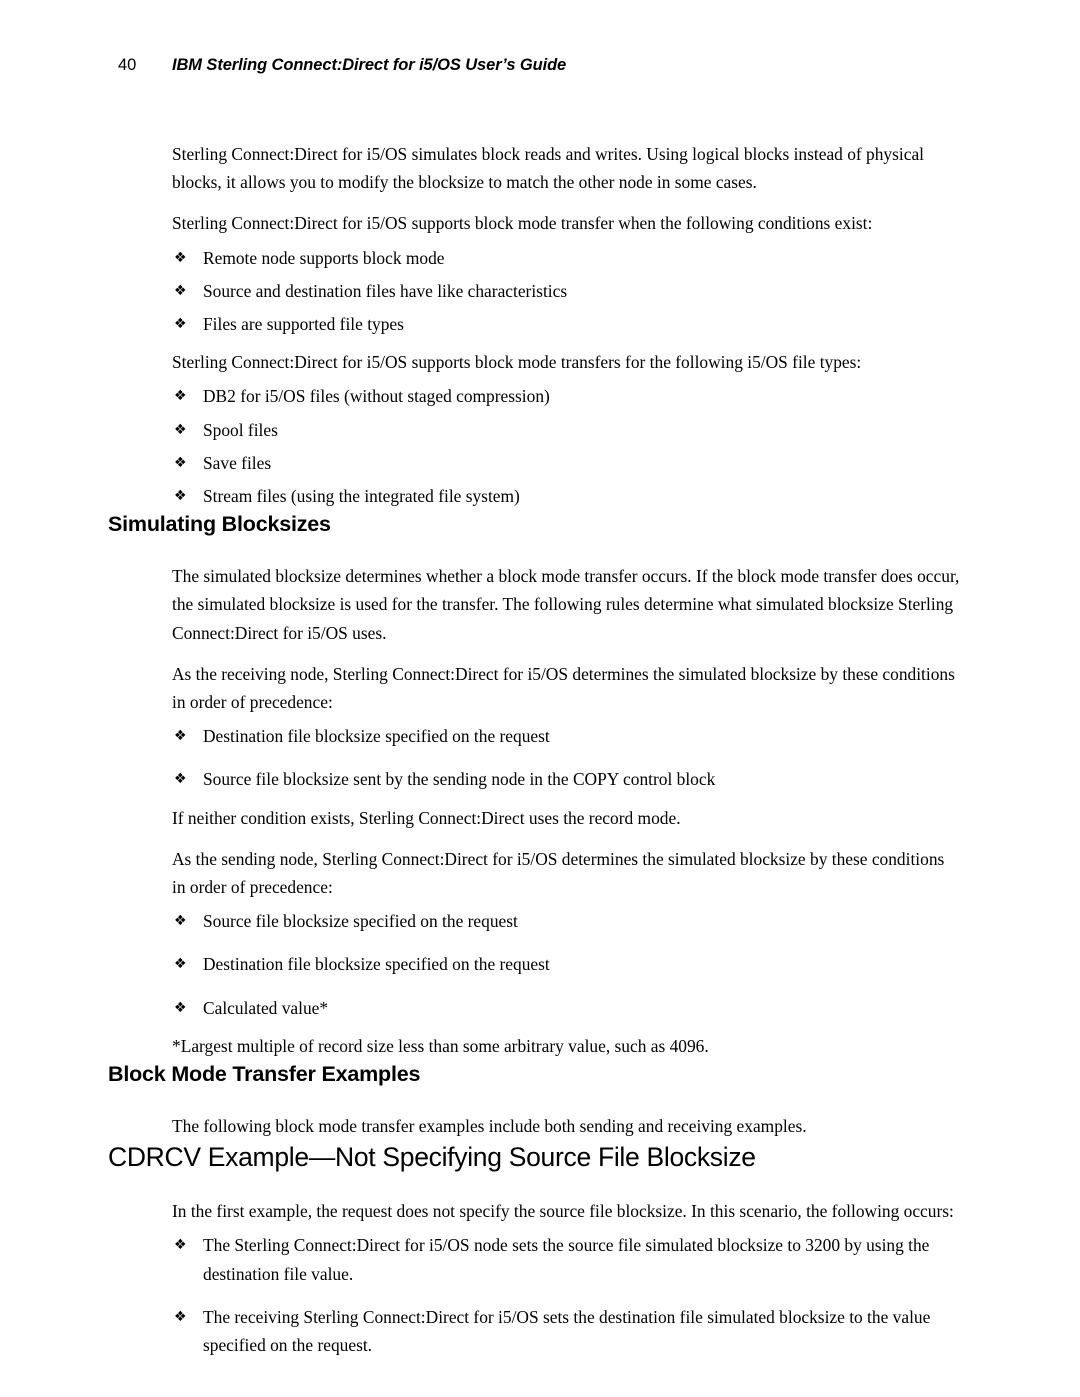  Describe the element at coordinates (240, 429) in the screenshot. I see `list-item-label: Spool files` at that location.